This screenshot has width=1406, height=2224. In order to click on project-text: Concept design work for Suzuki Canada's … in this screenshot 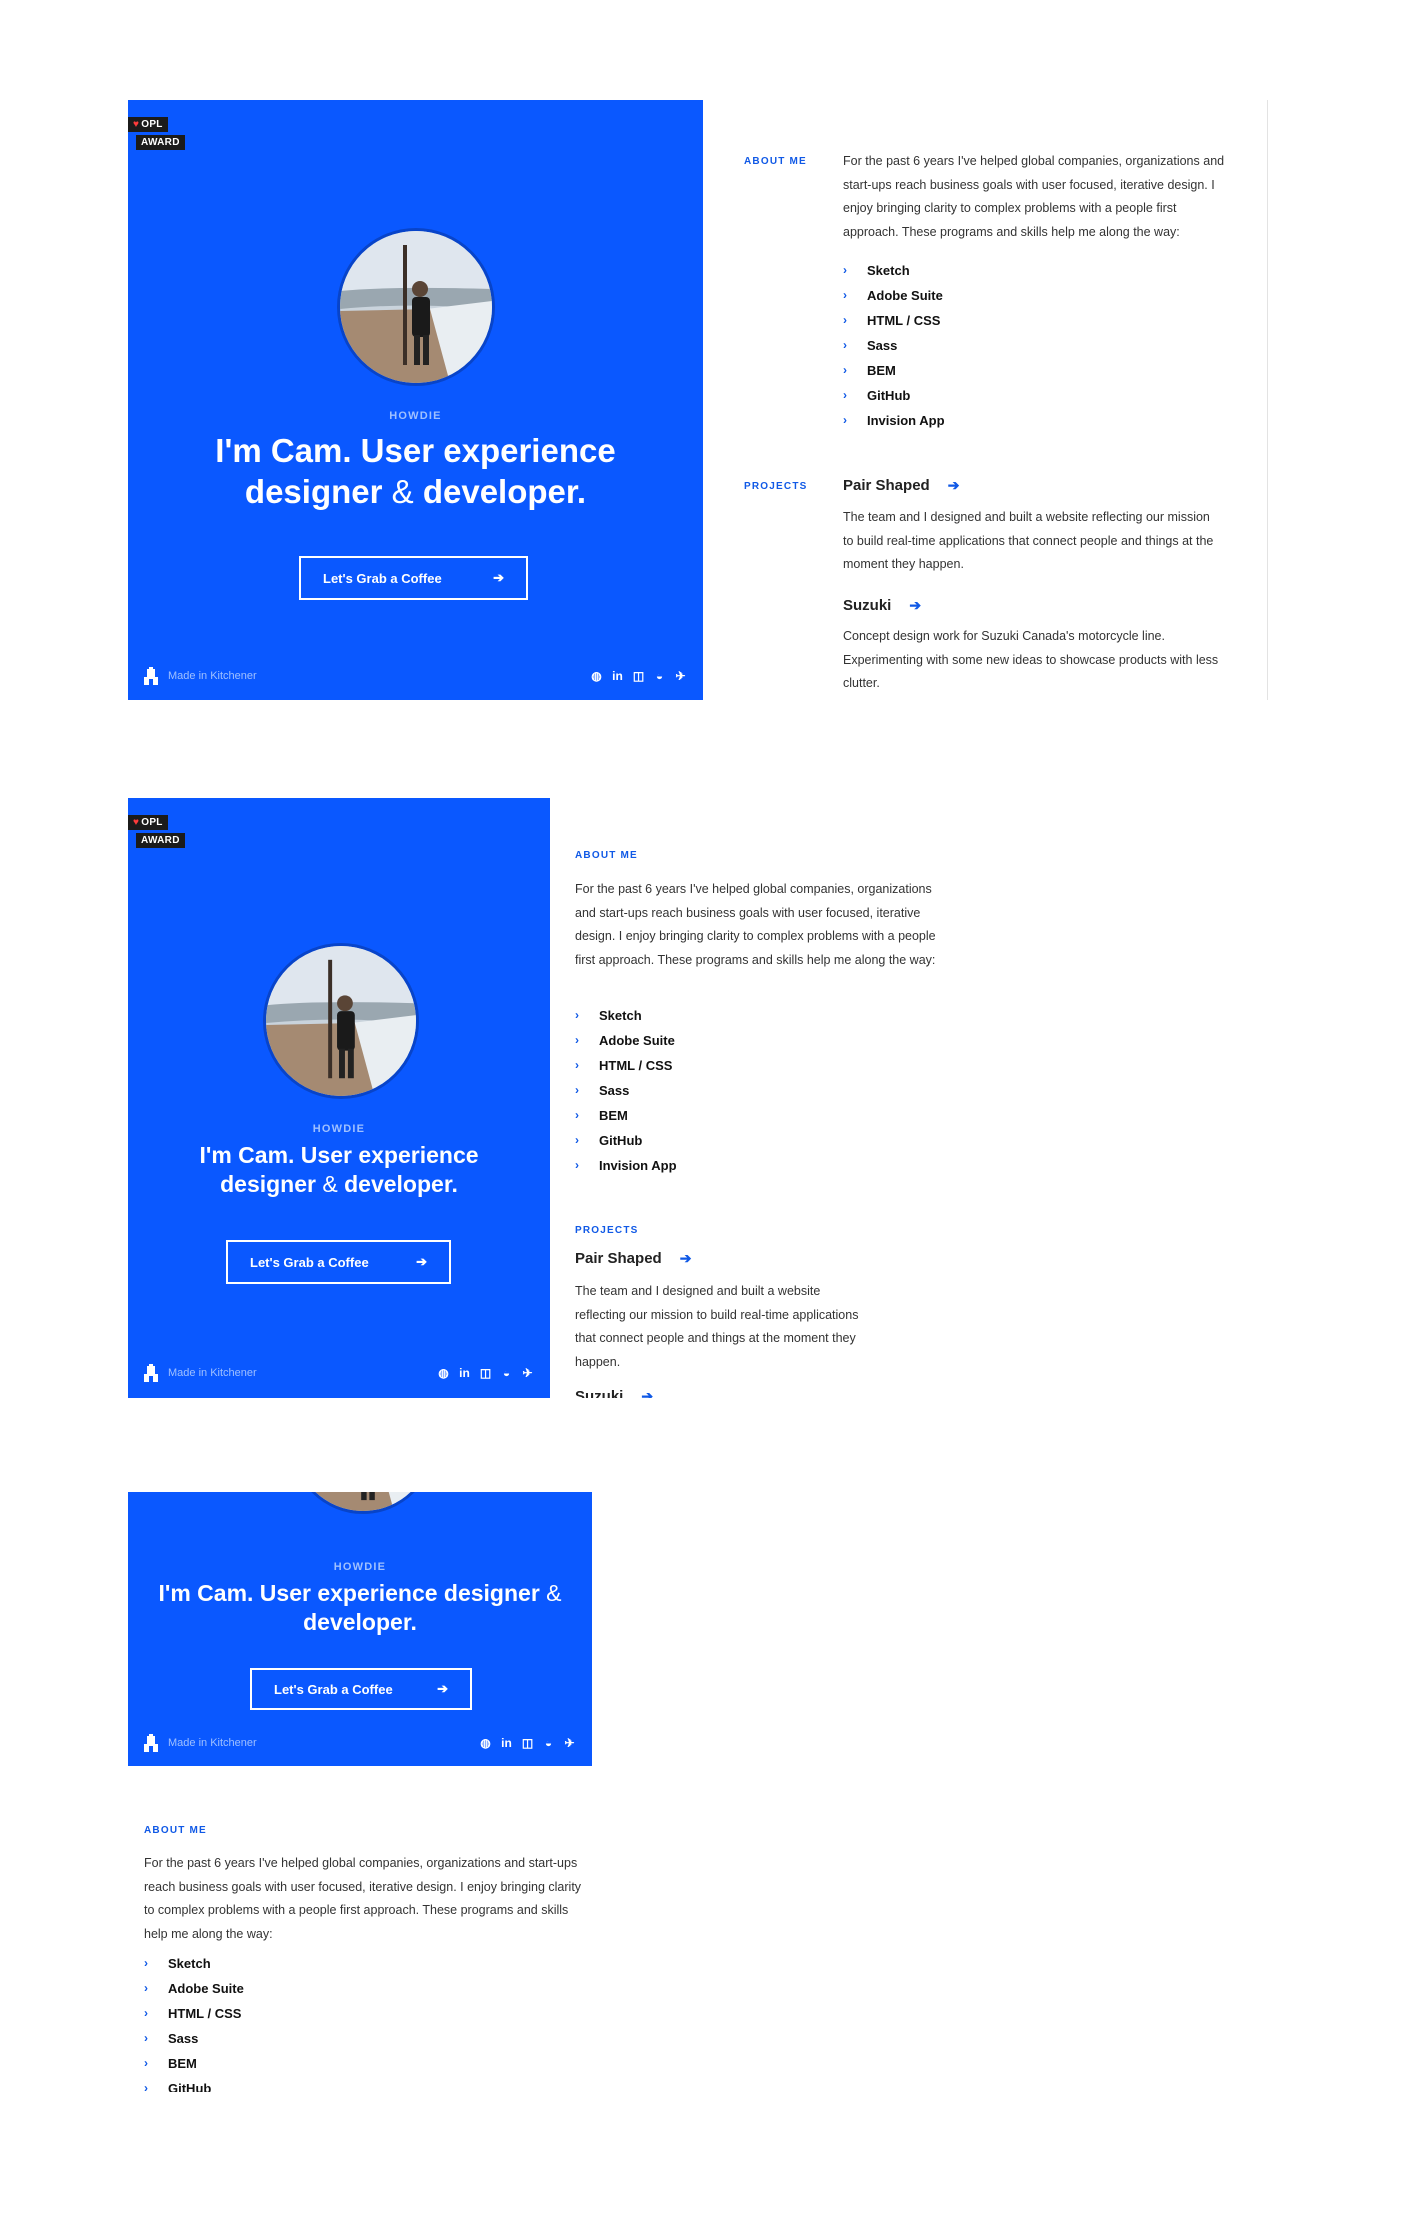, I will do `click(1031, 659)`.